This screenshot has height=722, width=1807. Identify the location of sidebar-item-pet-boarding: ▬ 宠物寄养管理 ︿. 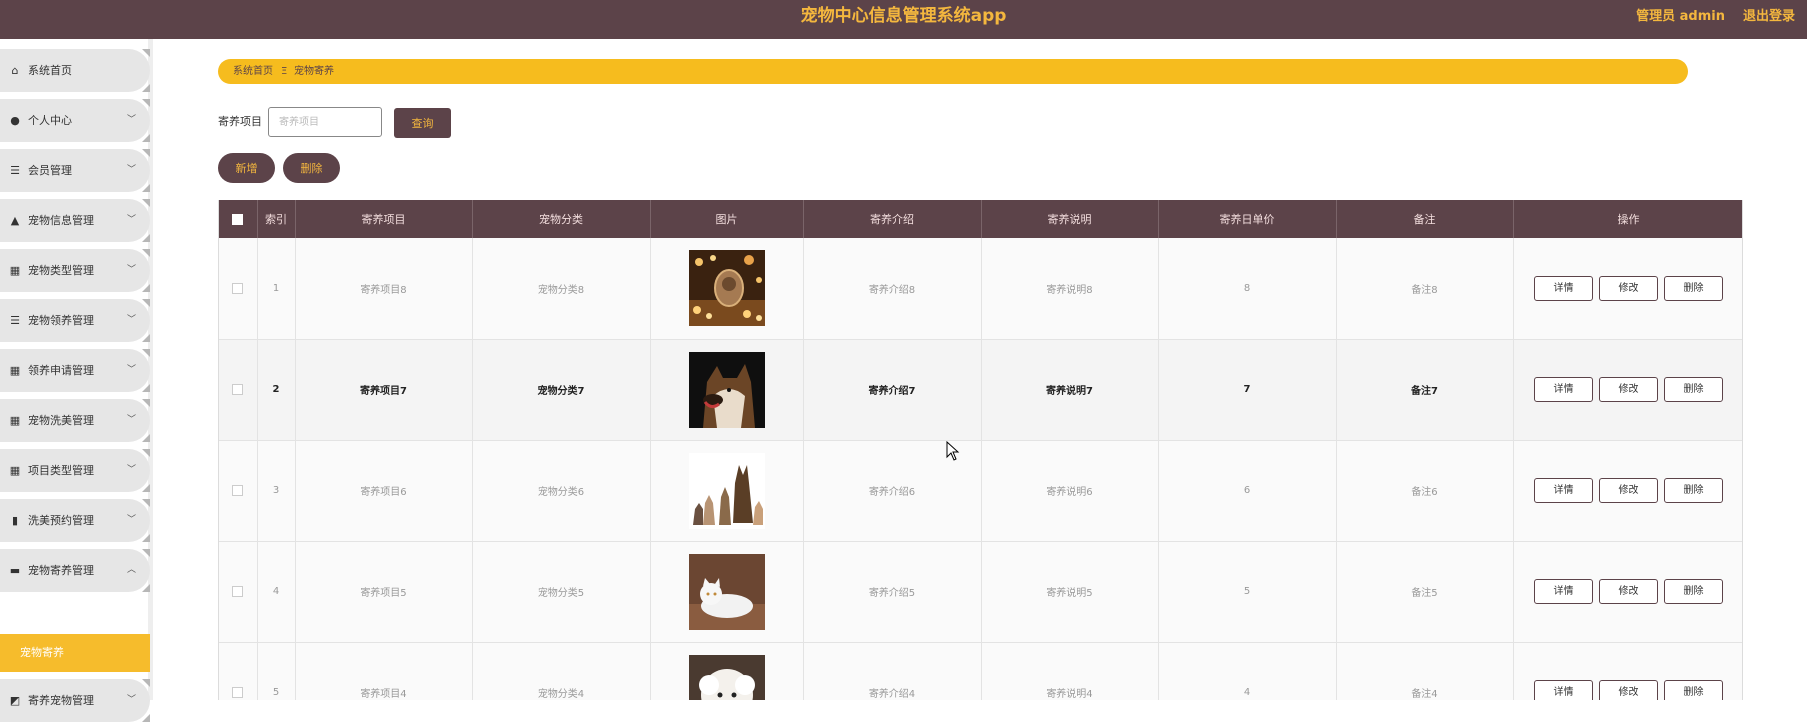
(75, 570).